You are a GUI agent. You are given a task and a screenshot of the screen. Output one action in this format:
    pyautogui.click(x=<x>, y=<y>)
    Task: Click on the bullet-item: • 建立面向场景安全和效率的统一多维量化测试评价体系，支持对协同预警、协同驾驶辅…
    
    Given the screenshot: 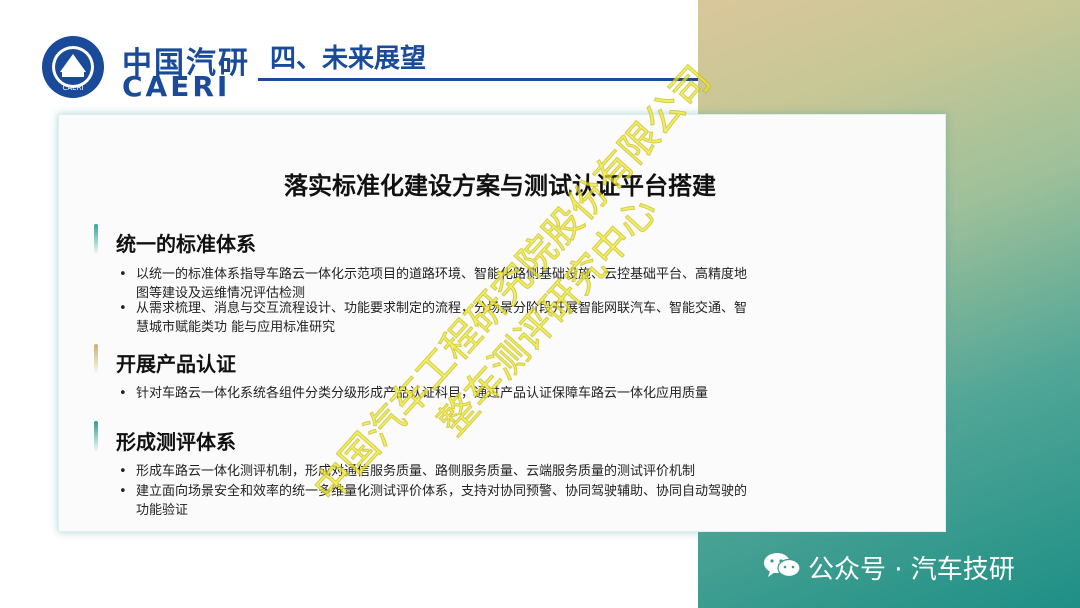 What is the action you would take?
    pyautogui.click(x=433, y=501)
    